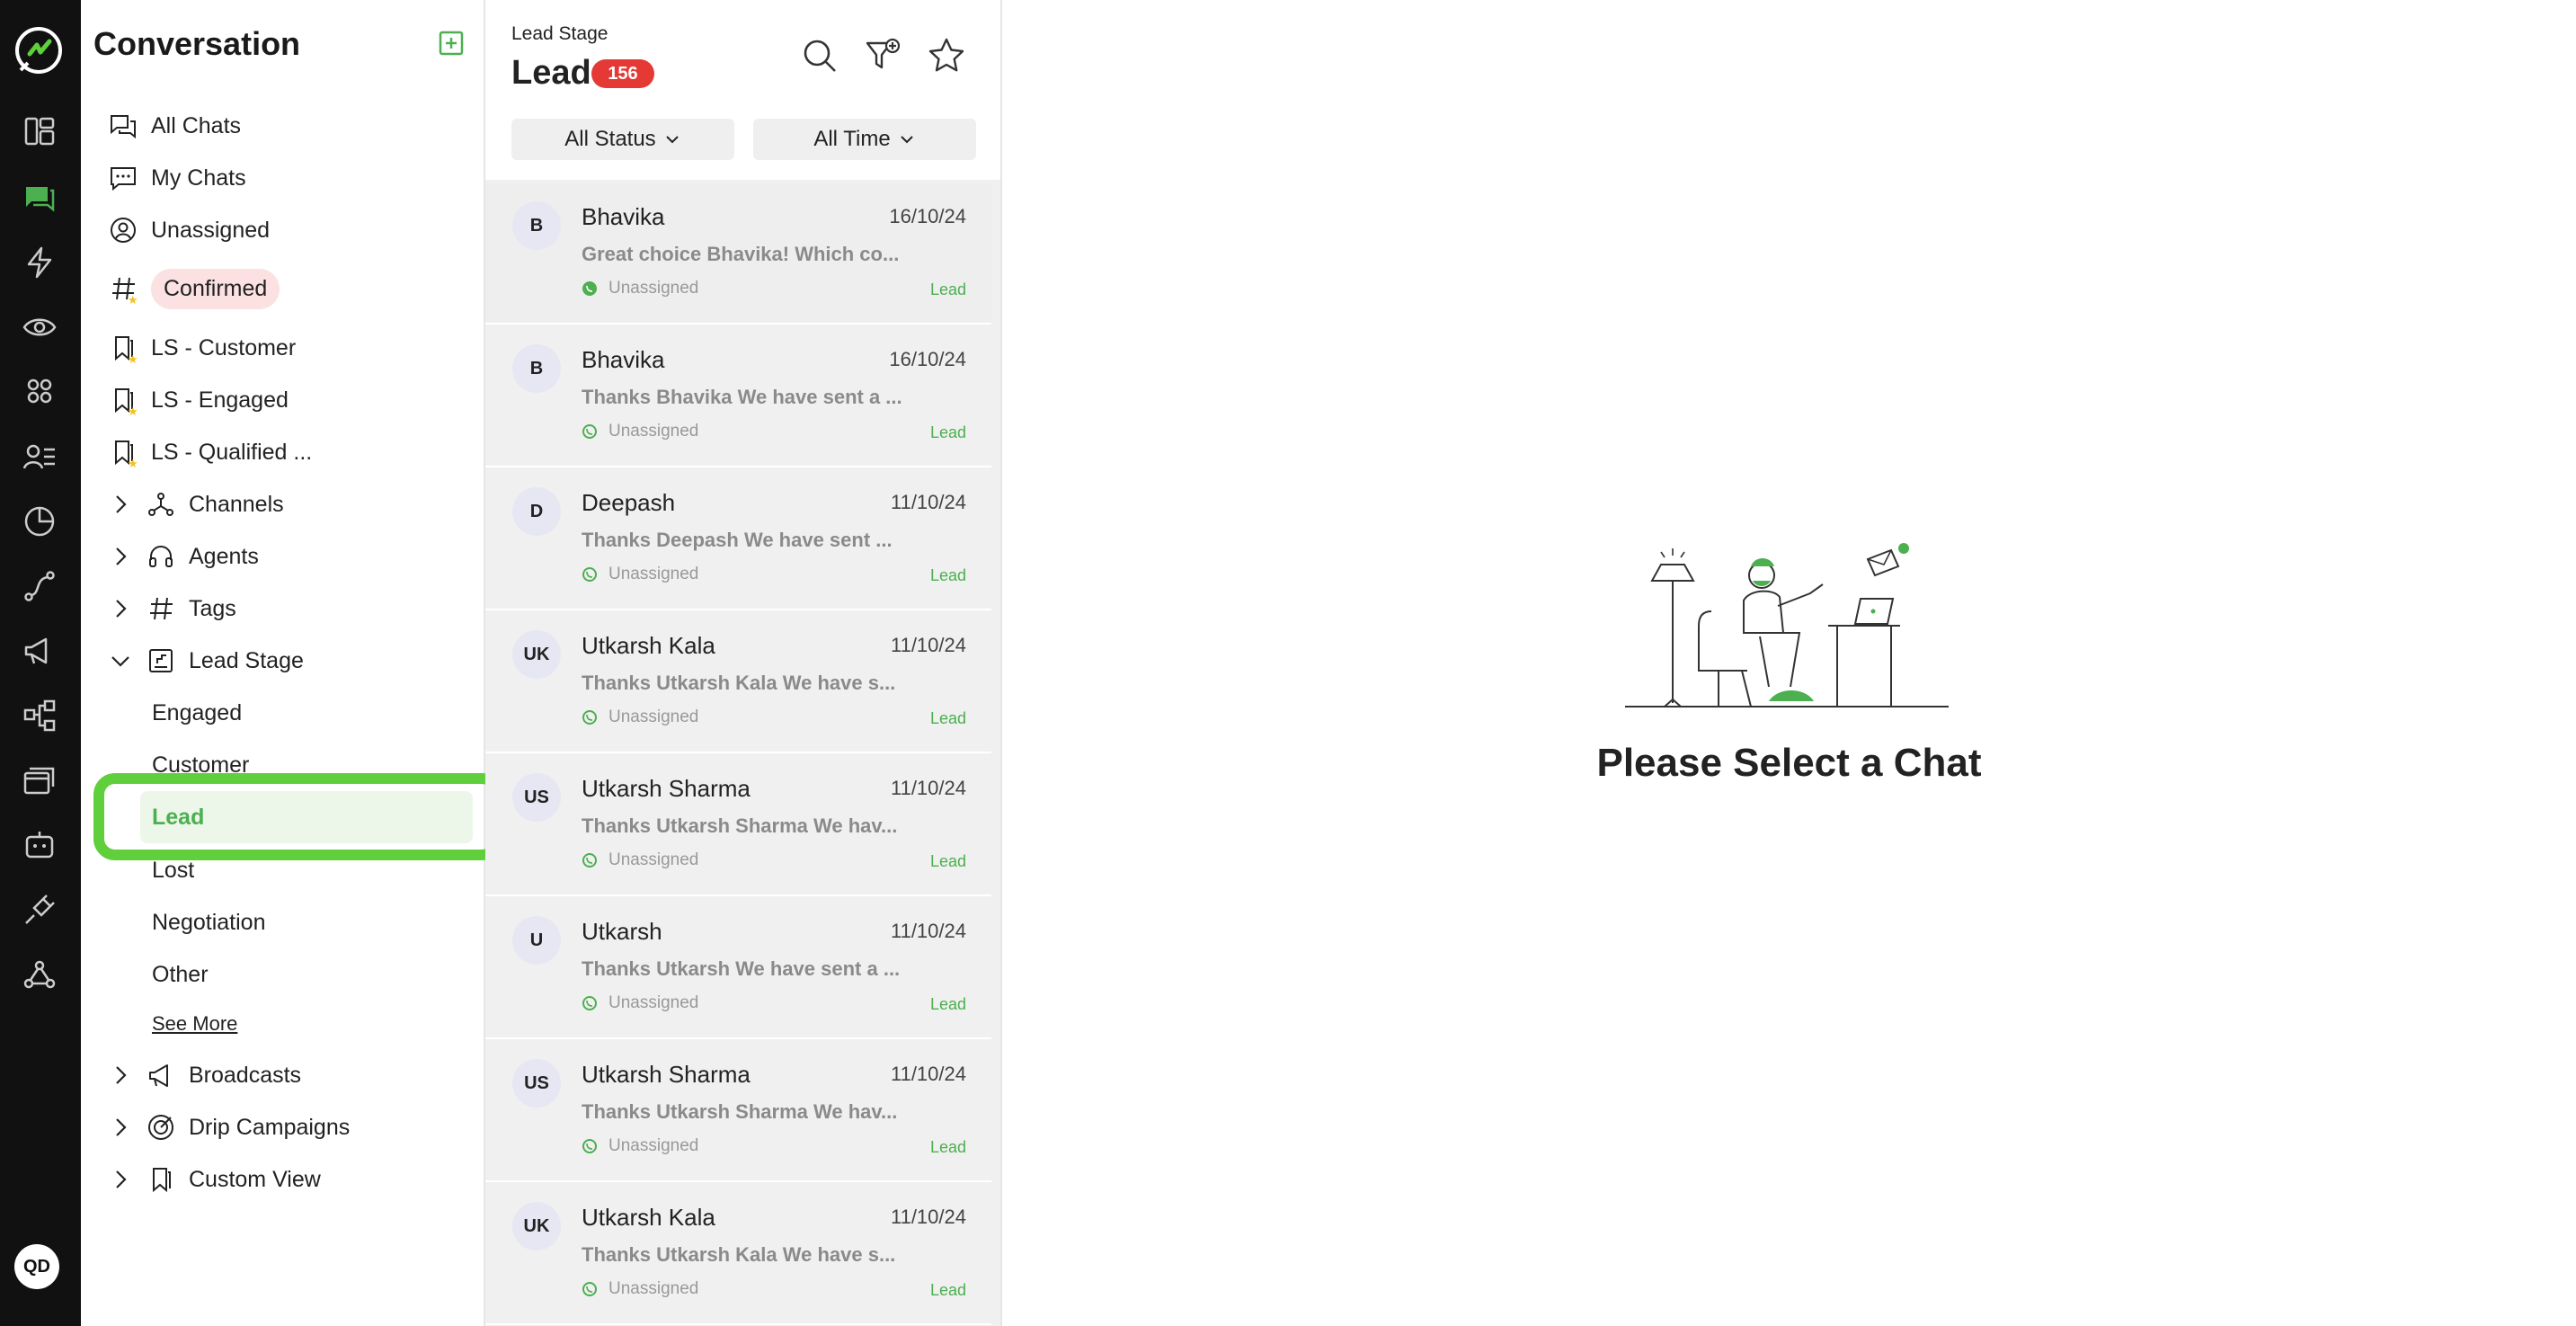 This screenshot has height=1326, width=2576. What do you see at coordinates (39, 198) in the screenshot?
I see `chat-icon` at bounding box center [39, 198].